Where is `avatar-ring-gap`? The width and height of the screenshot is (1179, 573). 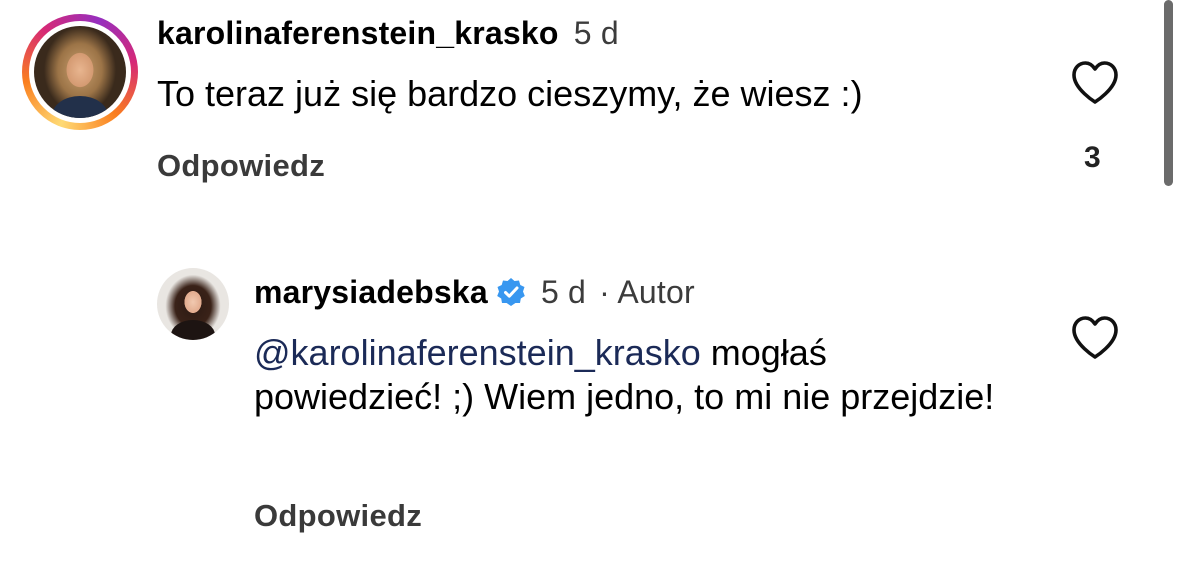
avatar-ring-gap is located at coordinates (80, 72).